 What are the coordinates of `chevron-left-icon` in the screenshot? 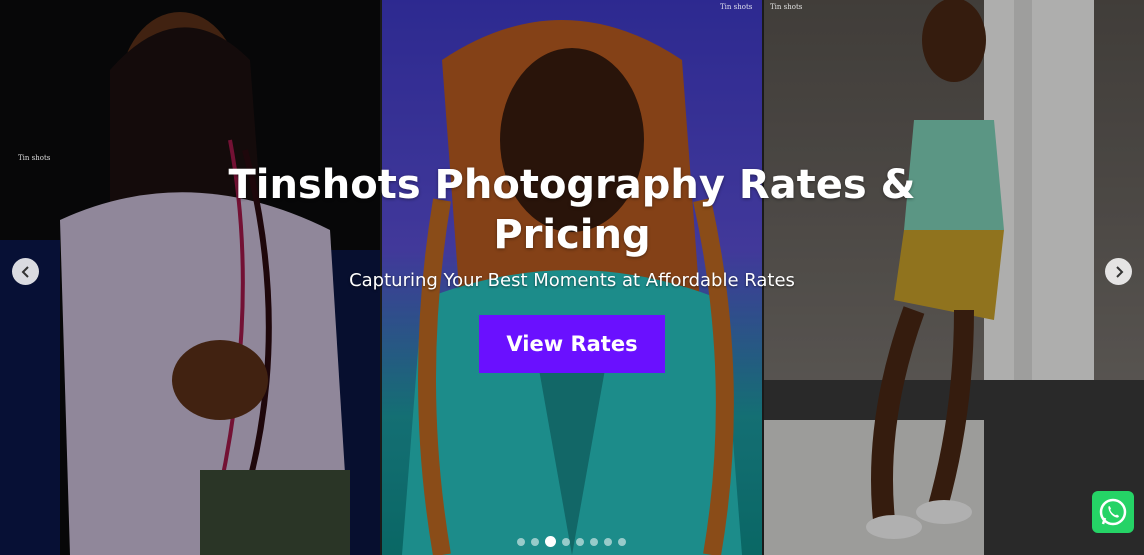 It's located at (25, 271).